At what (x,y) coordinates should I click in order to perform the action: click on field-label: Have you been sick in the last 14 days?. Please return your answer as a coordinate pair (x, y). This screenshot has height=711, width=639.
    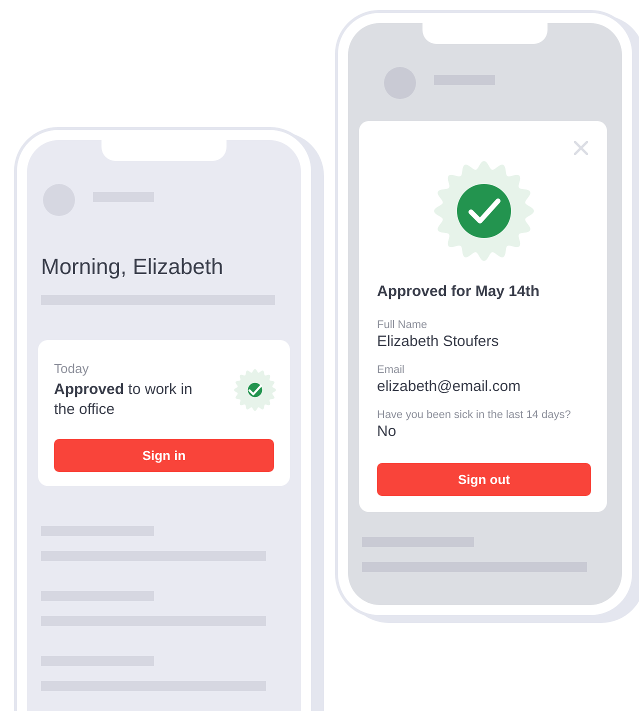
    Looking at the image, I should click on (474, 415).